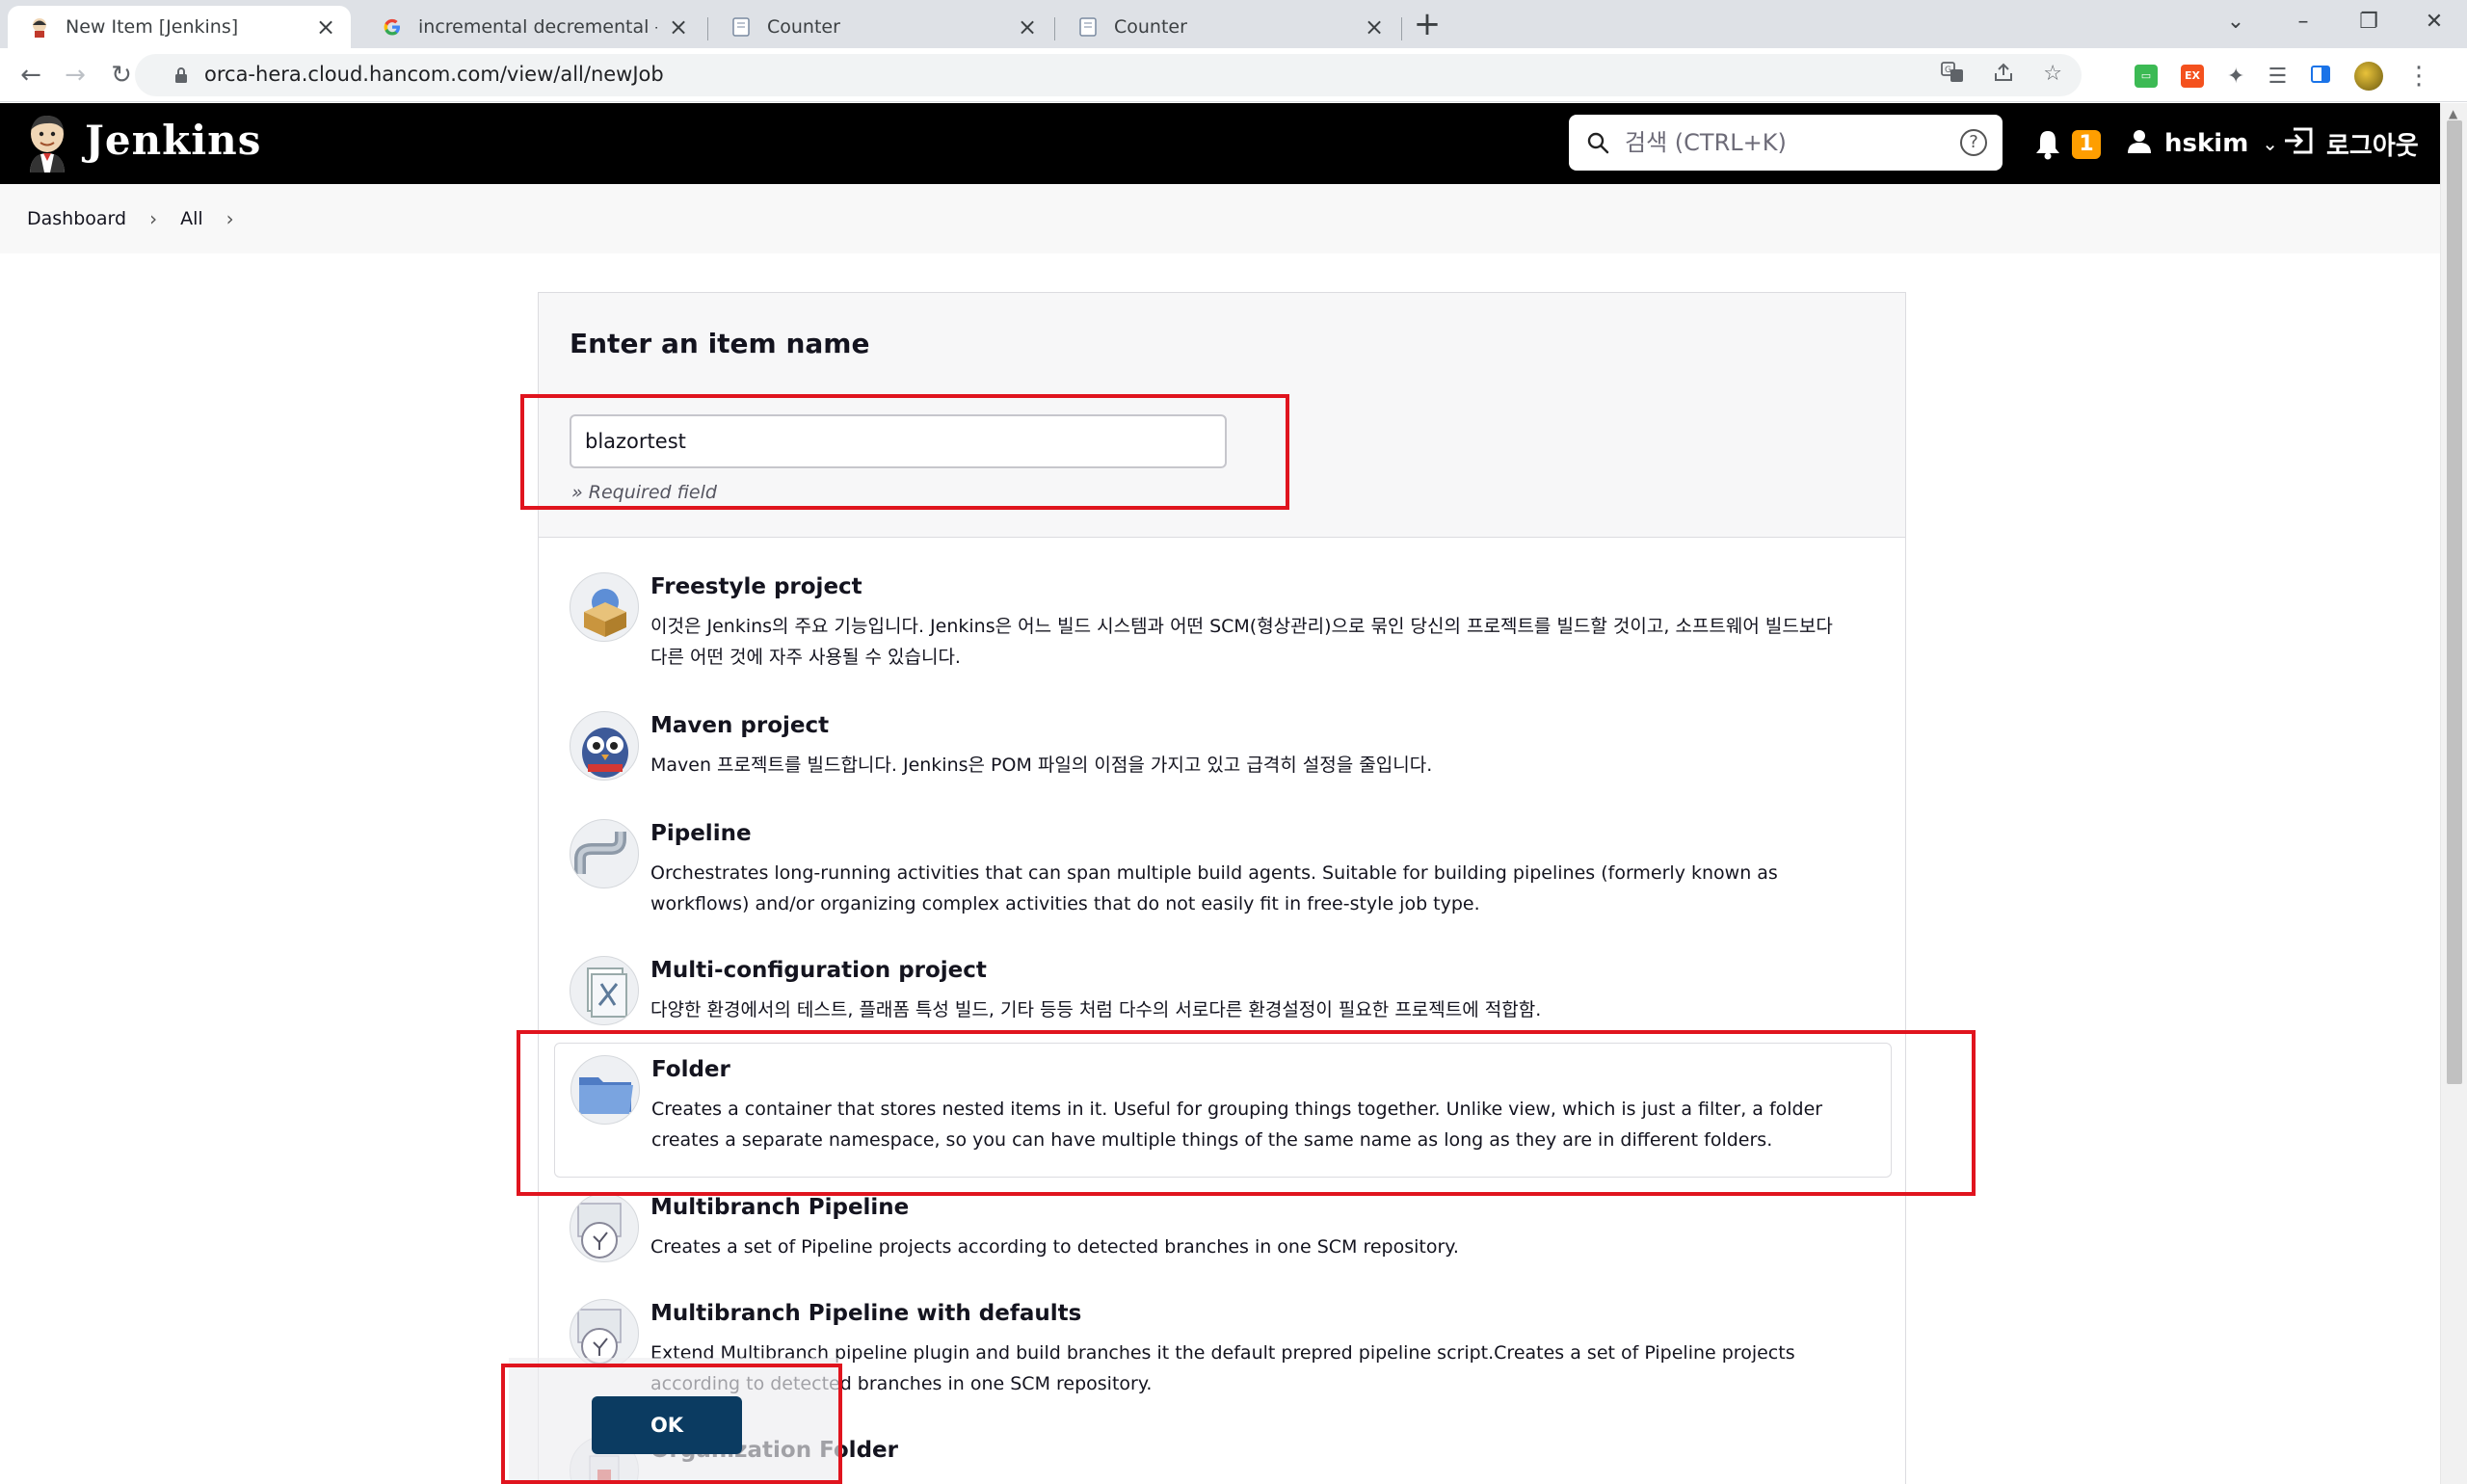 This screenshot has width=2467, height=1484. I want to click on user-menu: hskim ⌄, so click(2202, 143).